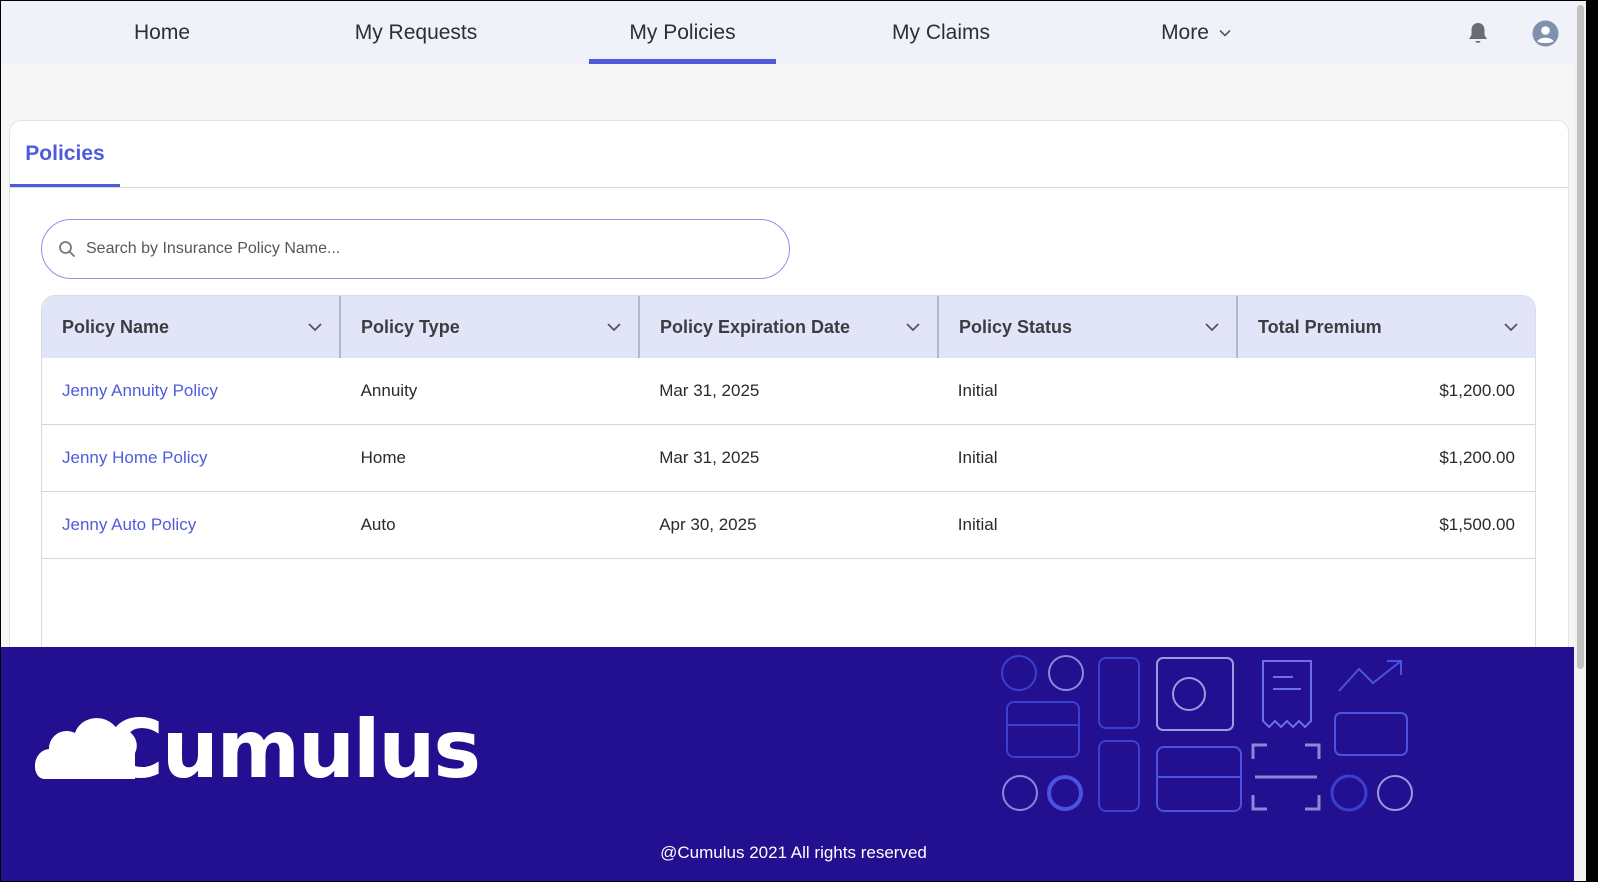  Describe the element at coordinates (1580, 337) in the screenshot. I see `scrollbar-thumb` at that location.